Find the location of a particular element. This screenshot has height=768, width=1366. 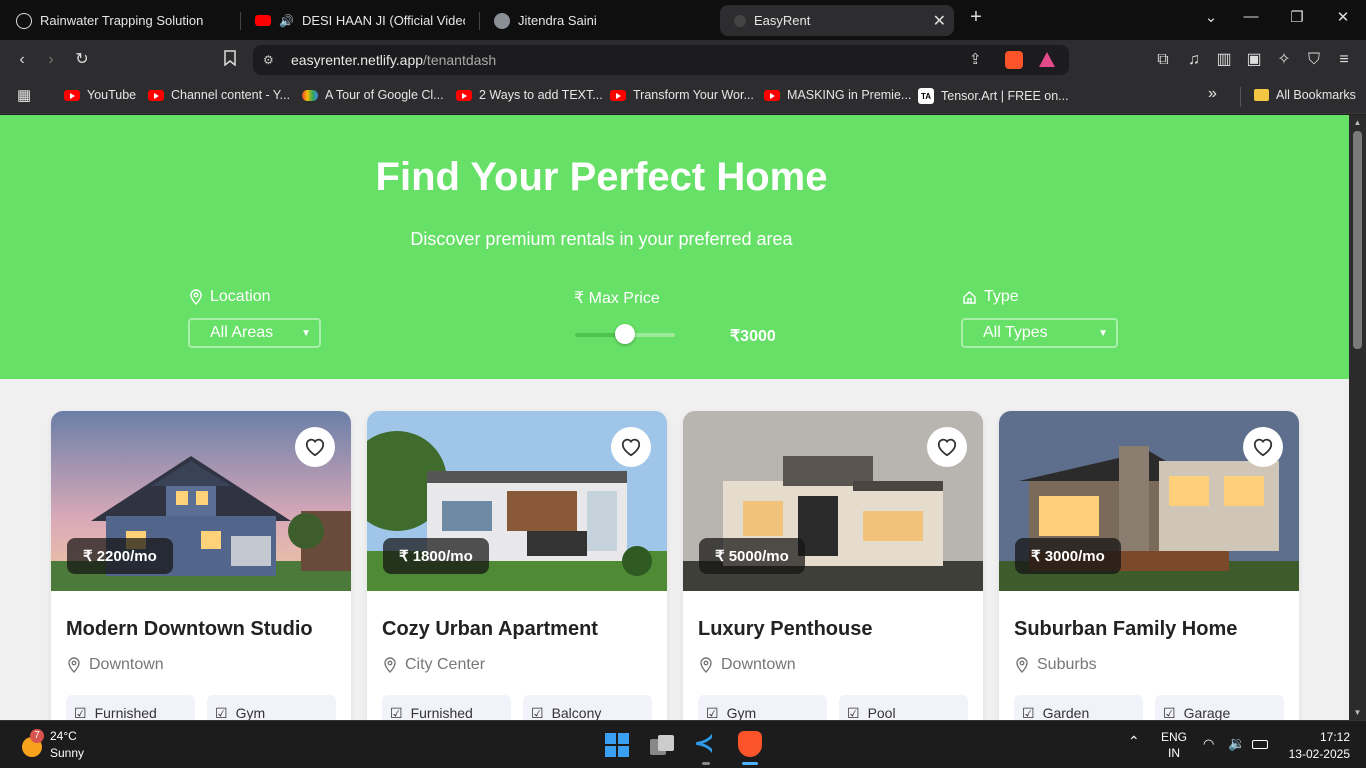

maximize-button: ❐ is located at coordinates (1297, 17).